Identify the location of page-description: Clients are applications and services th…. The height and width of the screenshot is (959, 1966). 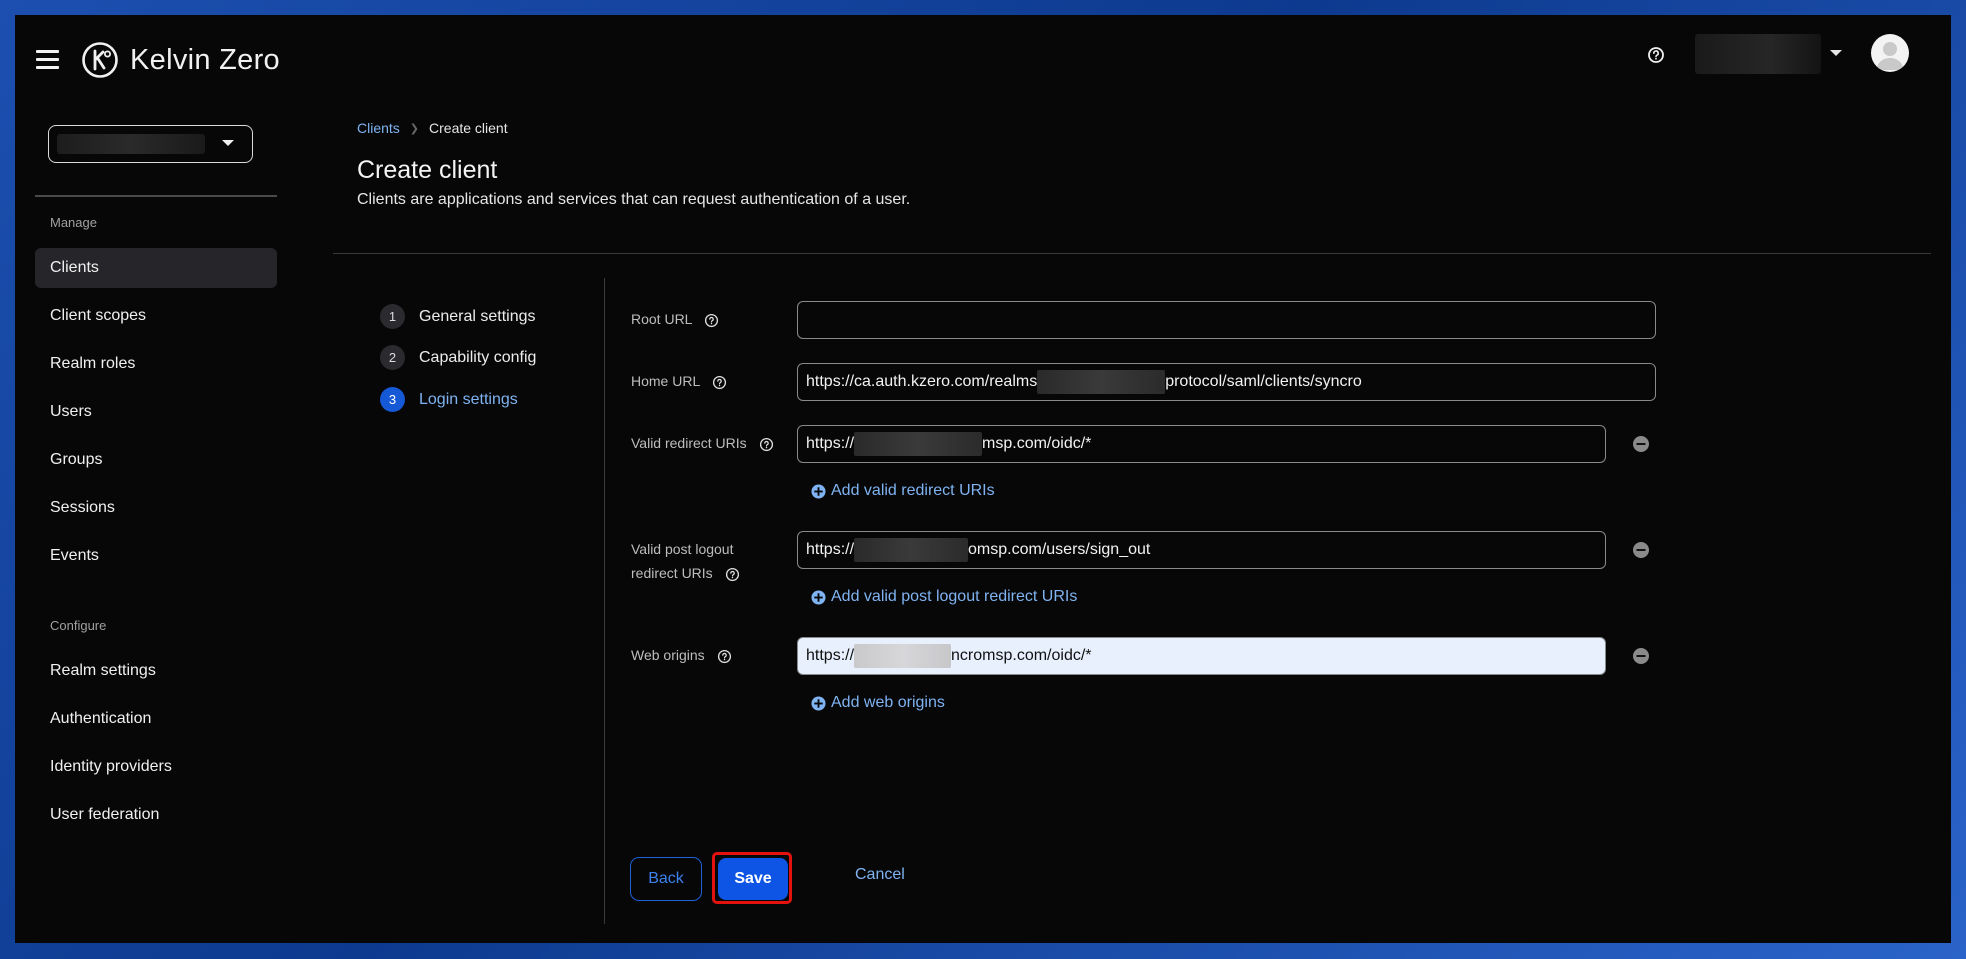
(634, 199).